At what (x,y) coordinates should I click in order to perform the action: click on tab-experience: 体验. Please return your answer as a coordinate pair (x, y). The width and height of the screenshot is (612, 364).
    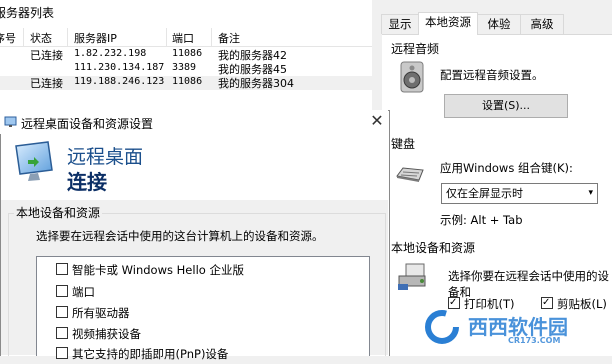
    Looking at the image, I should click on (499, 24).